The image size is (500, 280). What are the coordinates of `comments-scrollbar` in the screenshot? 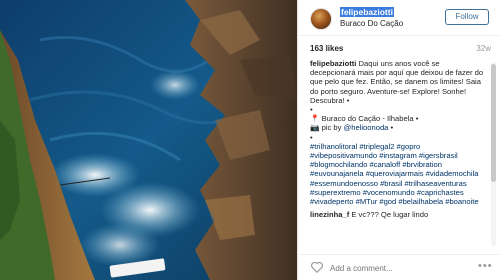 It's located at (493, 154).